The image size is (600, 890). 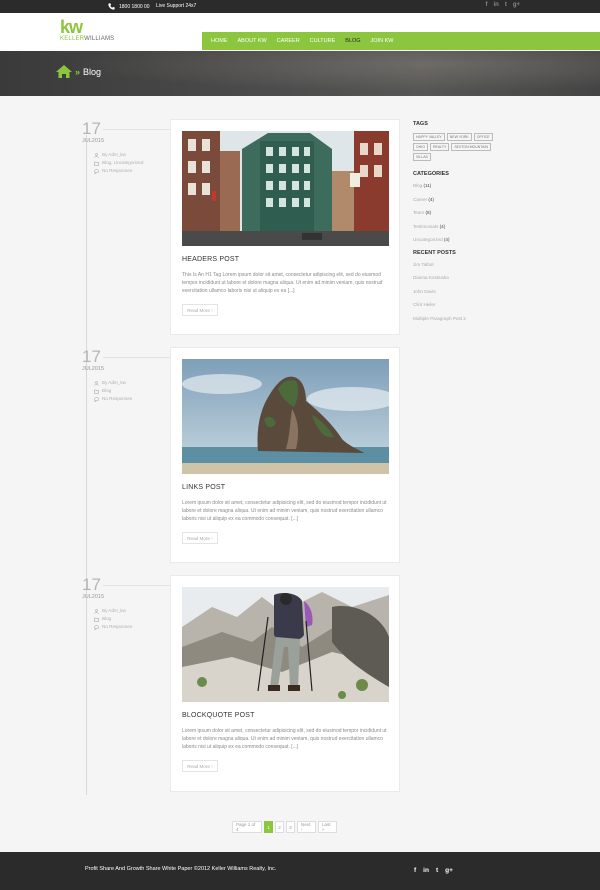 What do you see at coordinates (87, 30) in the screenshot?
I see `logo: kw KELLERWILLIAMS` at bounding box center [87, 30].